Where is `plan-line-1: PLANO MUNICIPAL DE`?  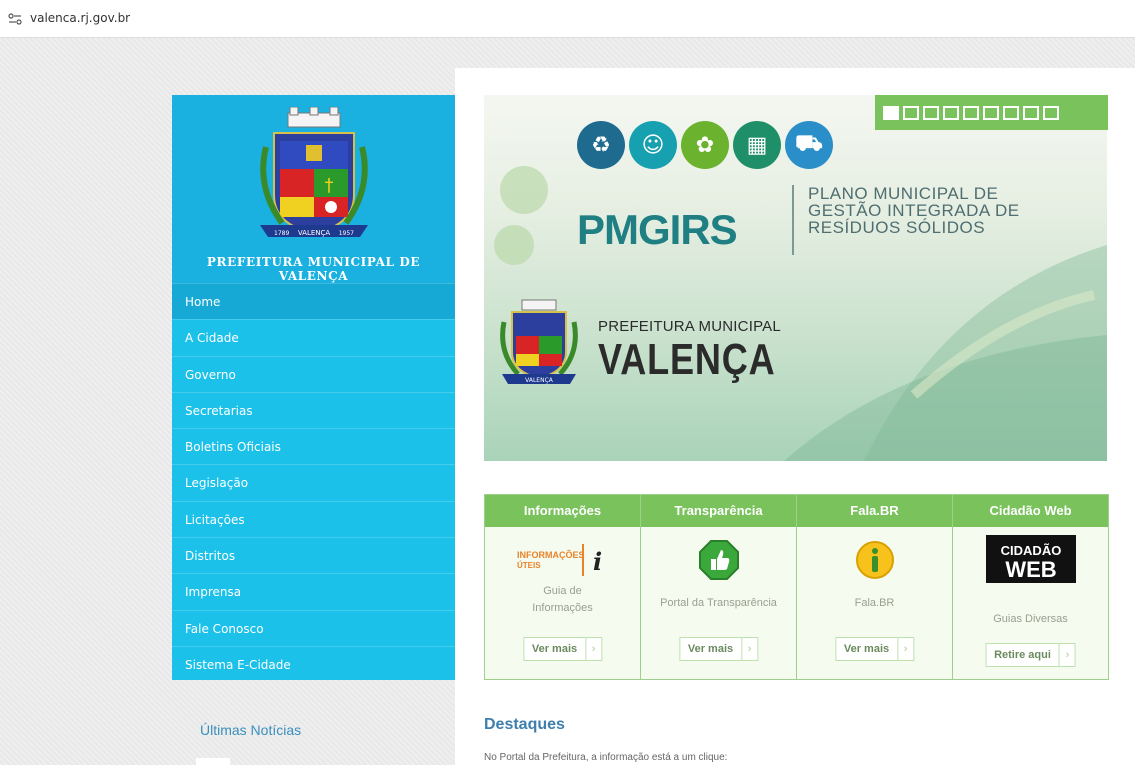 plan-line-1: PLANO MUNICIPAL DE is located at coordinates (903, 193).